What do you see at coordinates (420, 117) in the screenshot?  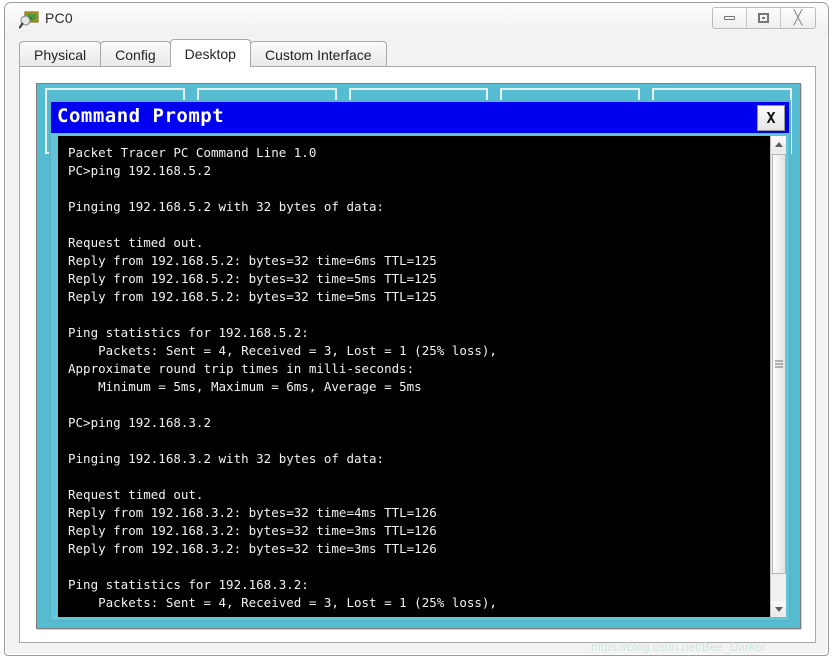 I see `command-prompt-title-bar: Command Prompt X` at bounding box center [420, 117].